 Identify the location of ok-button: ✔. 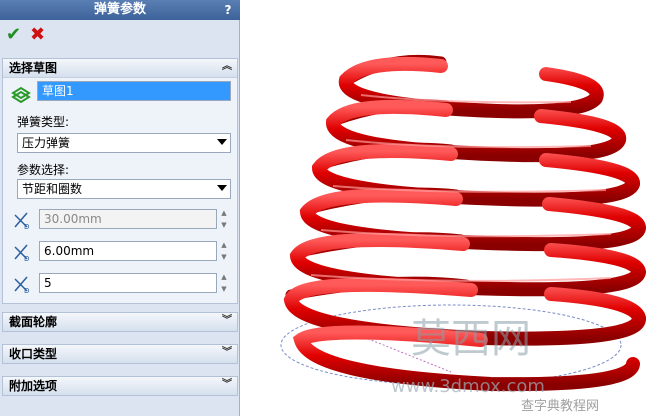
(15, 35).